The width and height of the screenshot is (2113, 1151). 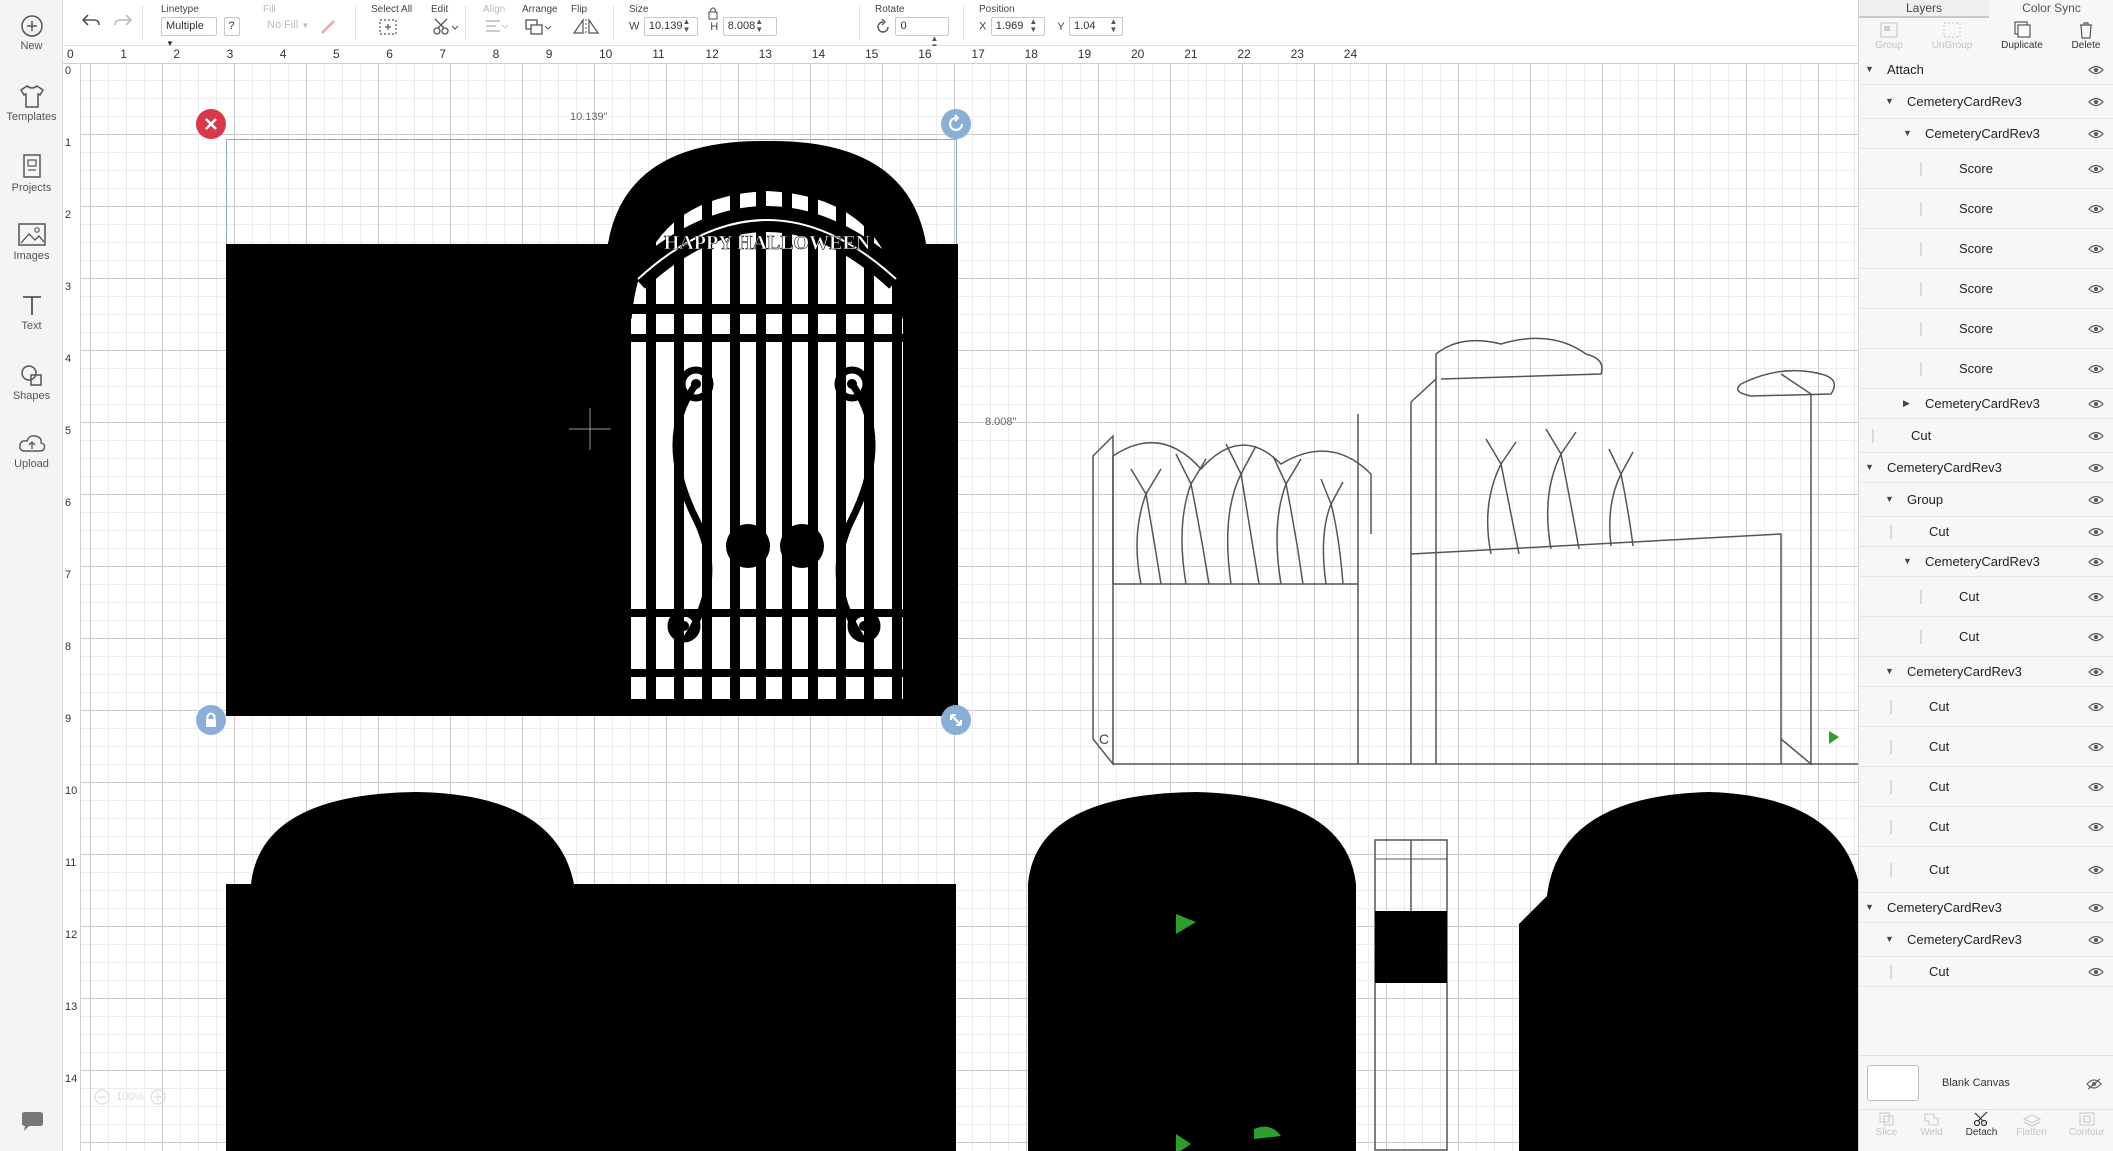 What do you see at coordinates (922, 34) in the screenshot?
I see `rotate-input: 0▲▼` at bounding box center [922, 34].